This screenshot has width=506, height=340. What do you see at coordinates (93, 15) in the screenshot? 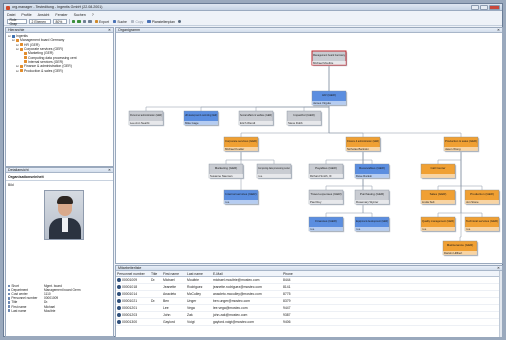
I see `menu-help: ?` at bounding box center [93, 15].